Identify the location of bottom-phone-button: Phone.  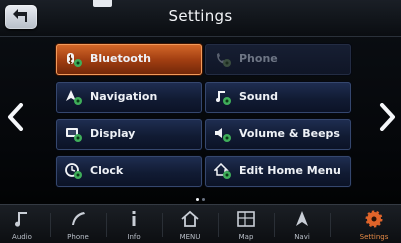
(78, 224).